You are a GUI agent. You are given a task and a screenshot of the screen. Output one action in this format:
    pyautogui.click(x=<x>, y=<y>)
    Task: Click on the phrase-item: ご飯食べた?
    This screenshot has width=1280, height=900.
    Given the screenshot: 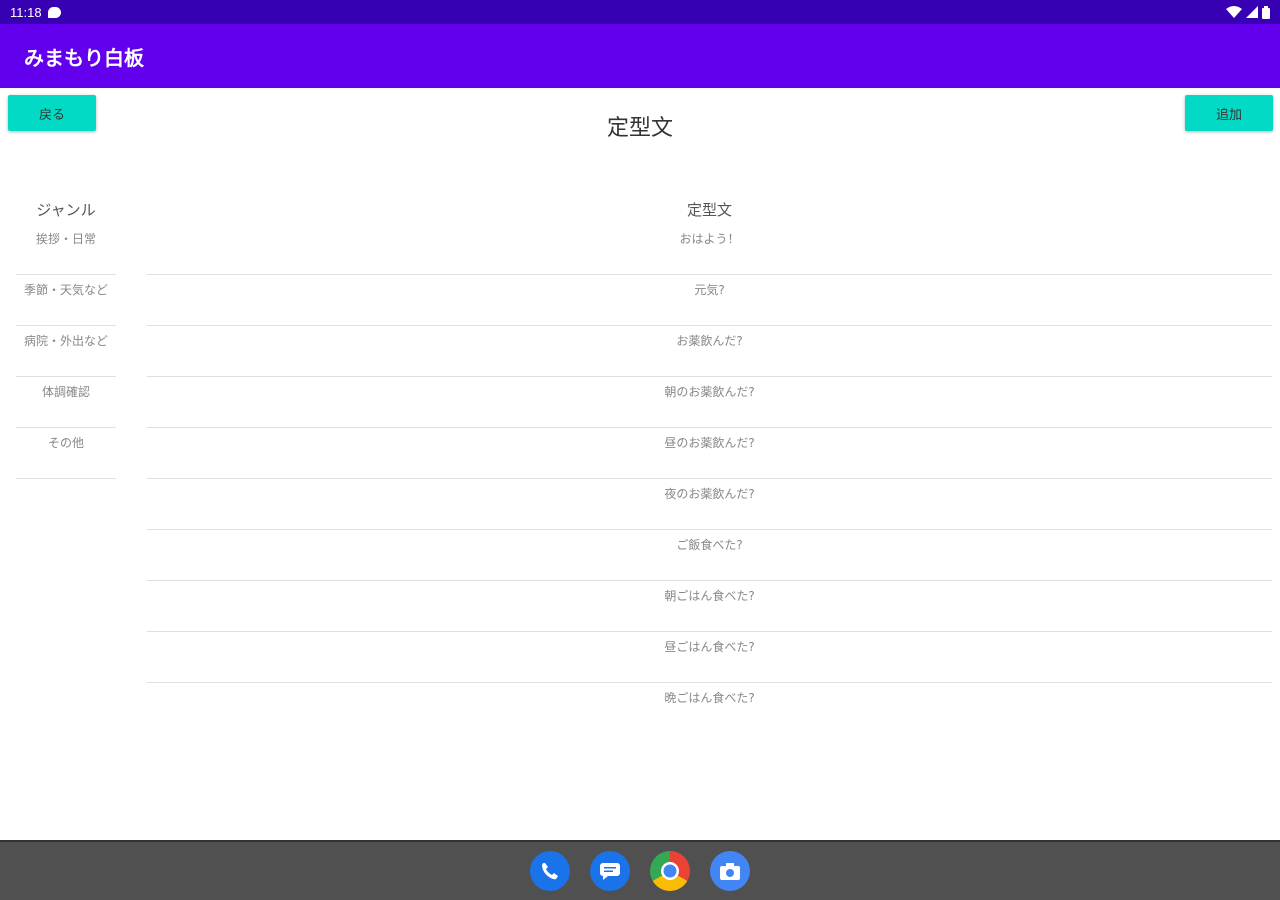 What is the action you would take?
    pyautogui.click(x=709, y=555)
    